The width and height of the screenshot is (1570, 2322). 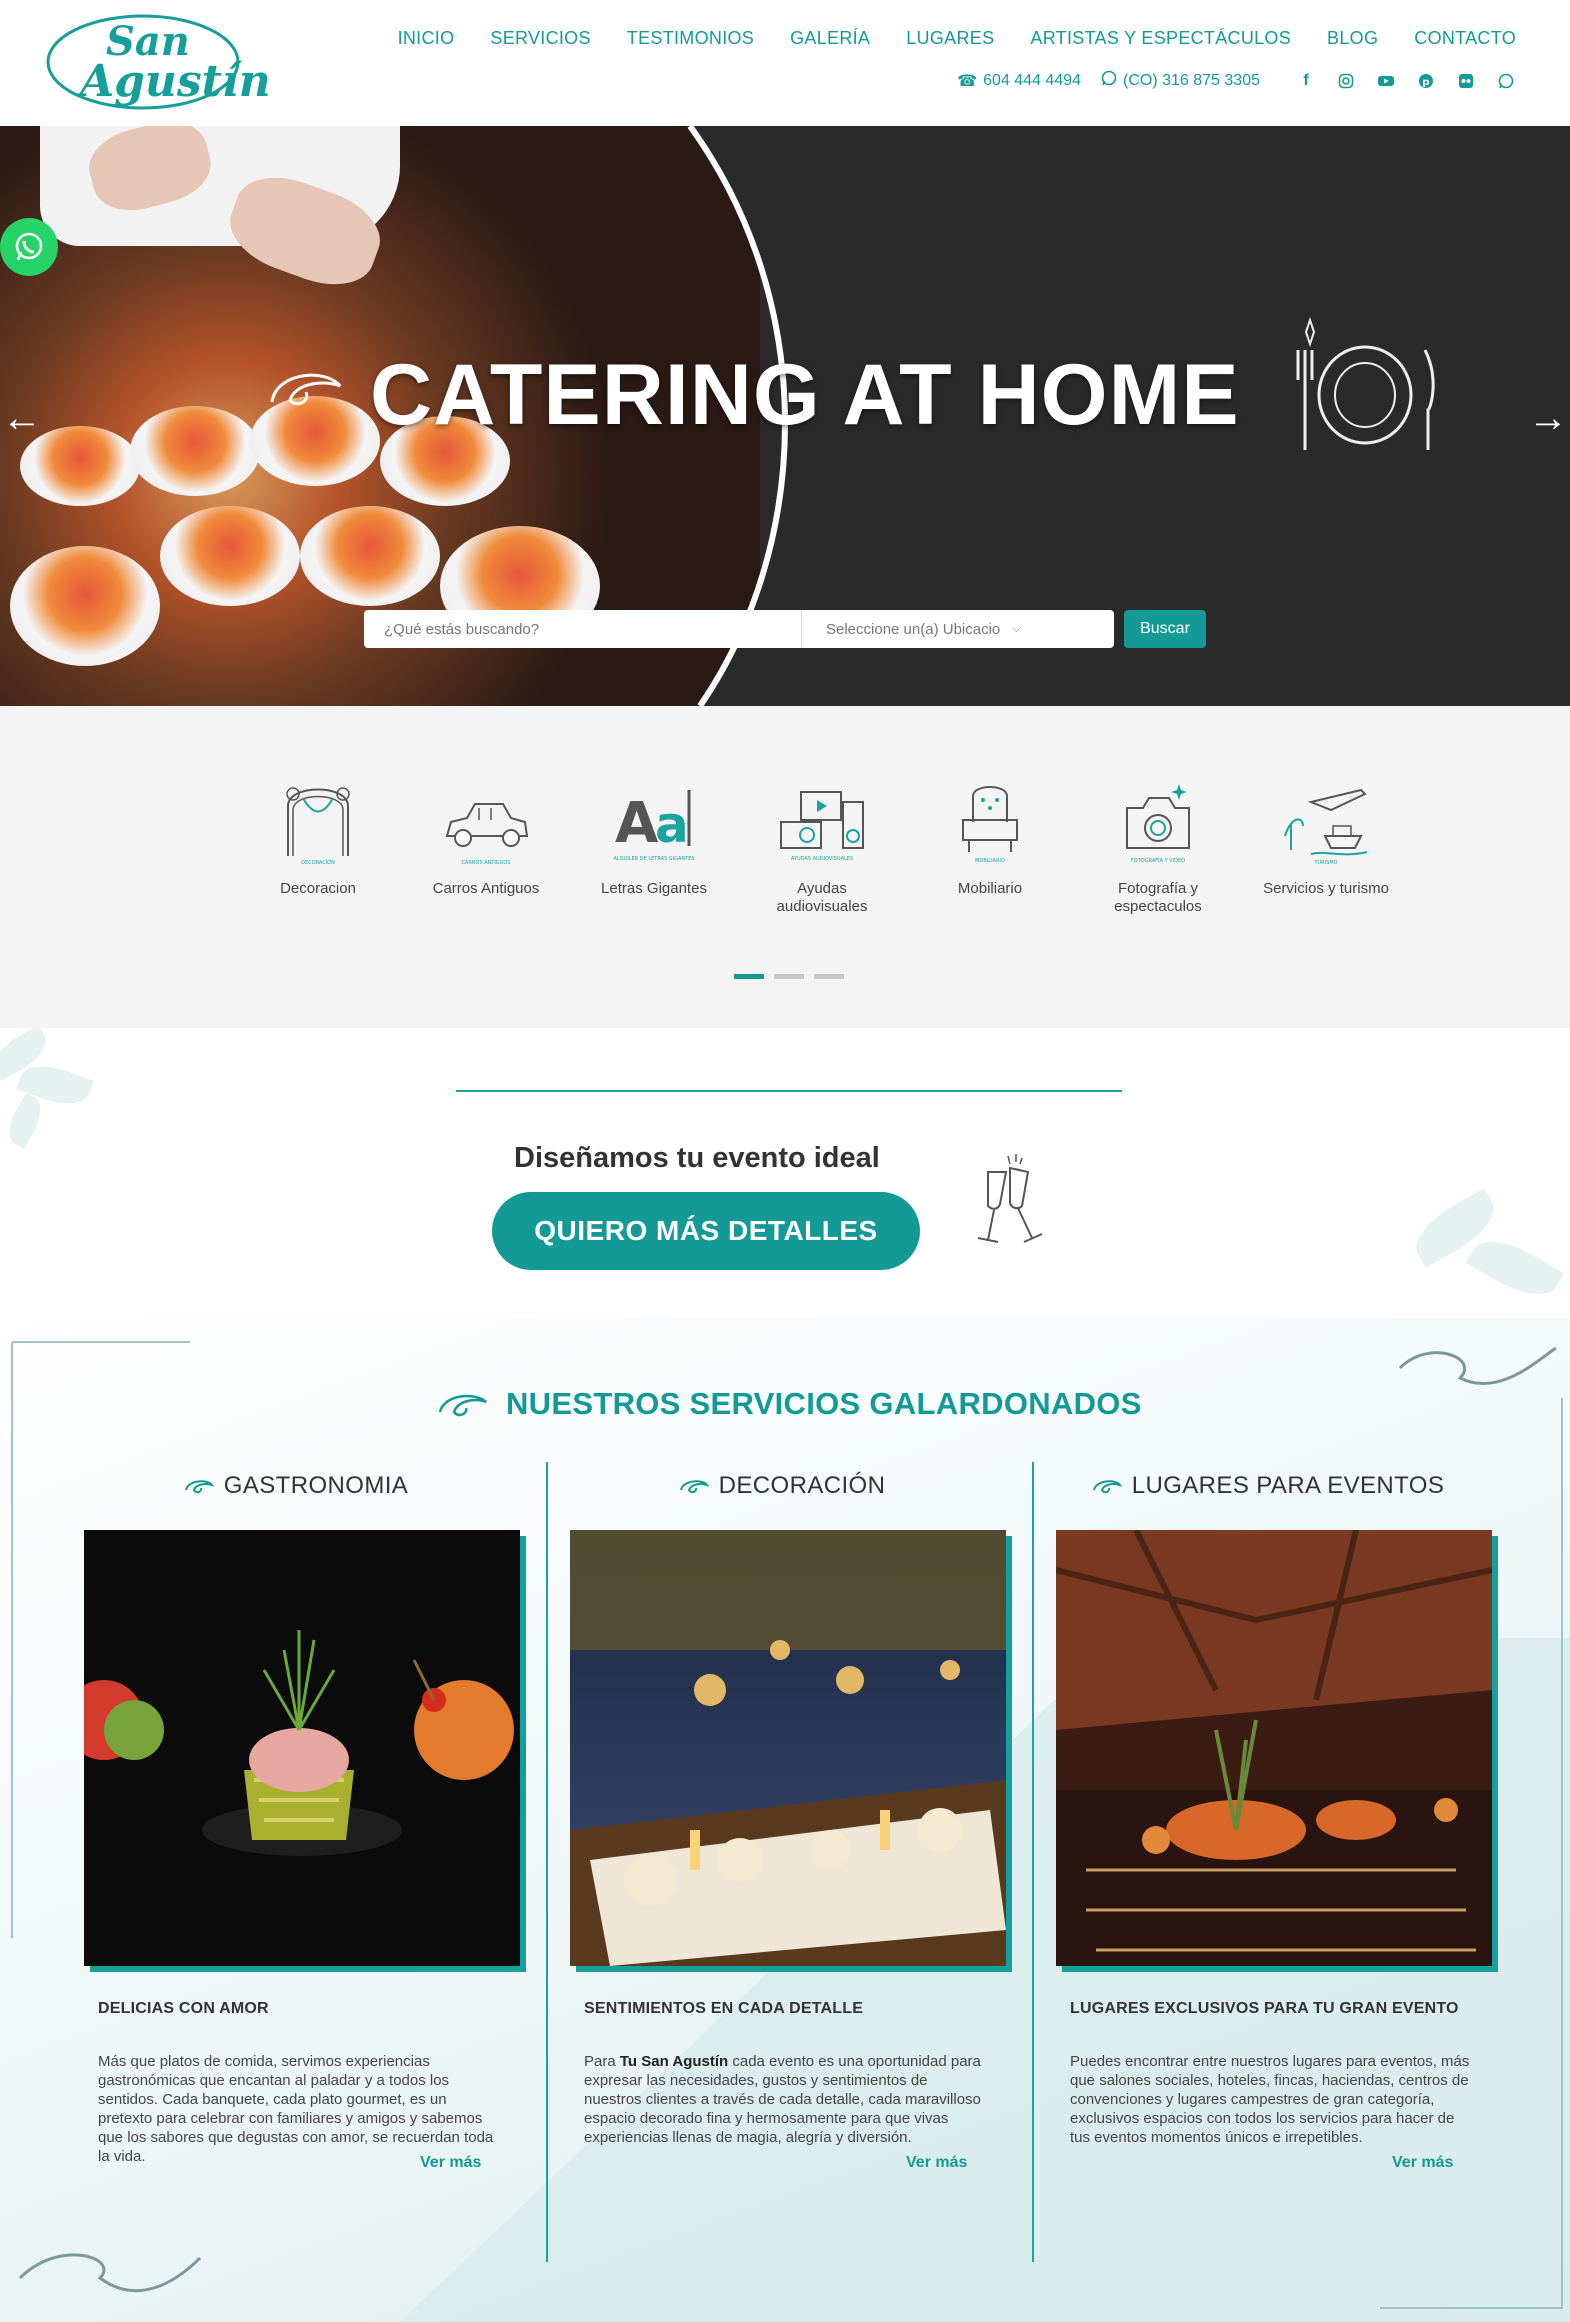 I want to click on nav-testimonios: TESTIMONIOS, so click(x=690, y=38).